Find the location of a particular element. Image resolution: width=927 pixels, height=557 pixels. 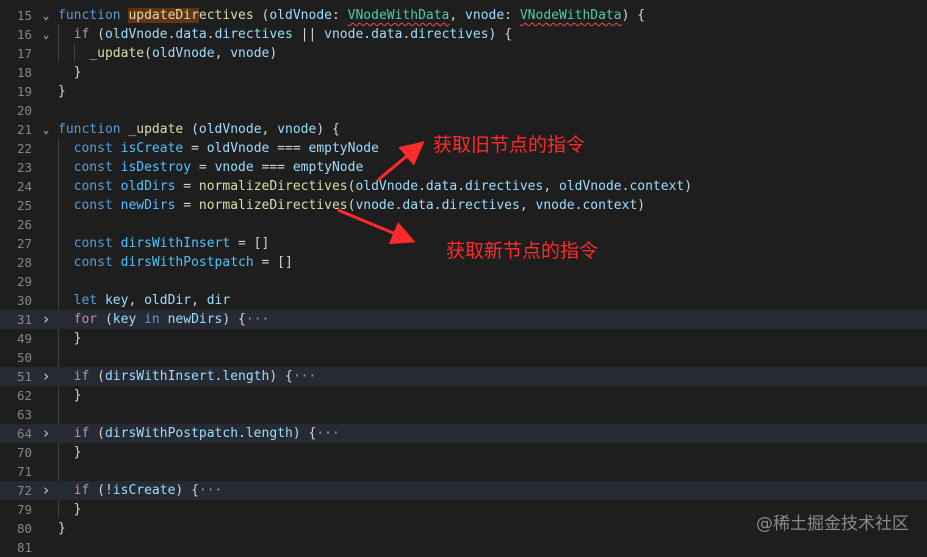

arrow-old is located at coordinates (401, 161).